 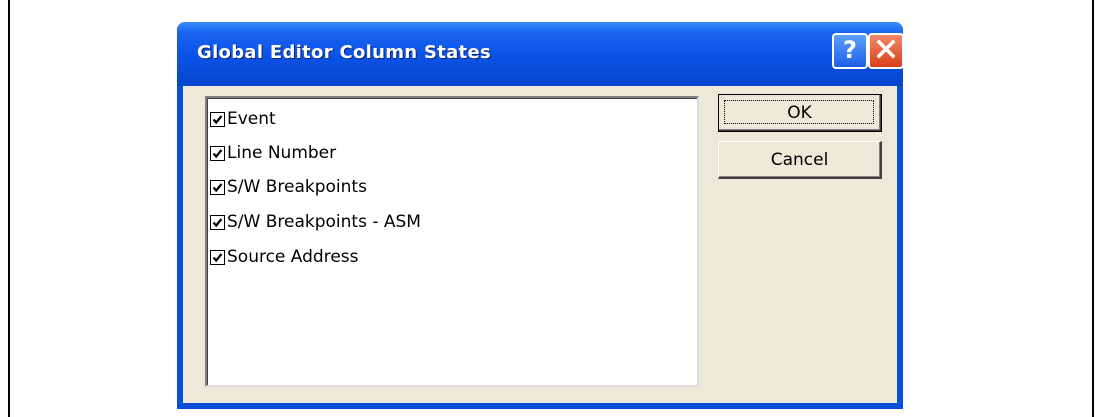 I want to click on list-item-event: Event, so click(x=243, y=119).